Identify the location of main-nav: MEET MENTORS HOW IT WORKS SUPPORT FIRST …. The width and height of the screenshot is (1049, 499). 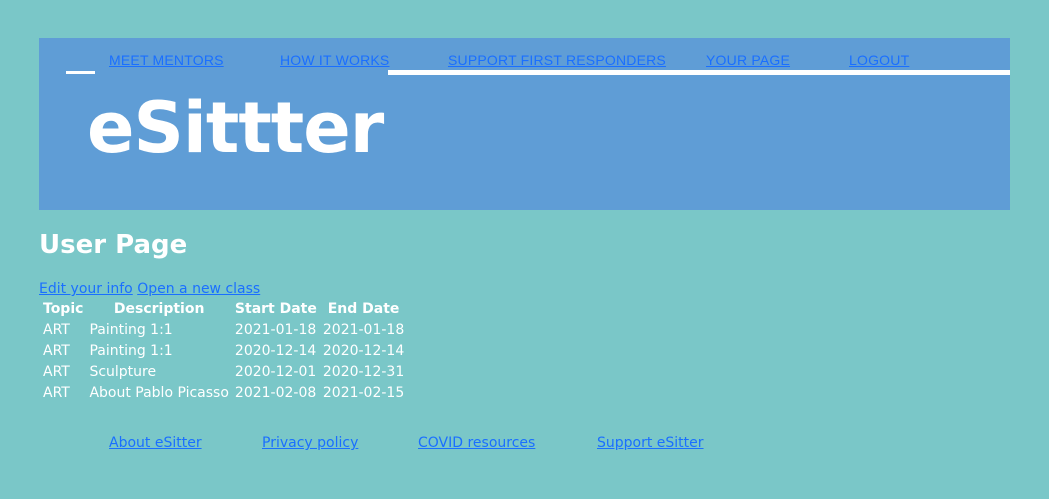
(524, 62).